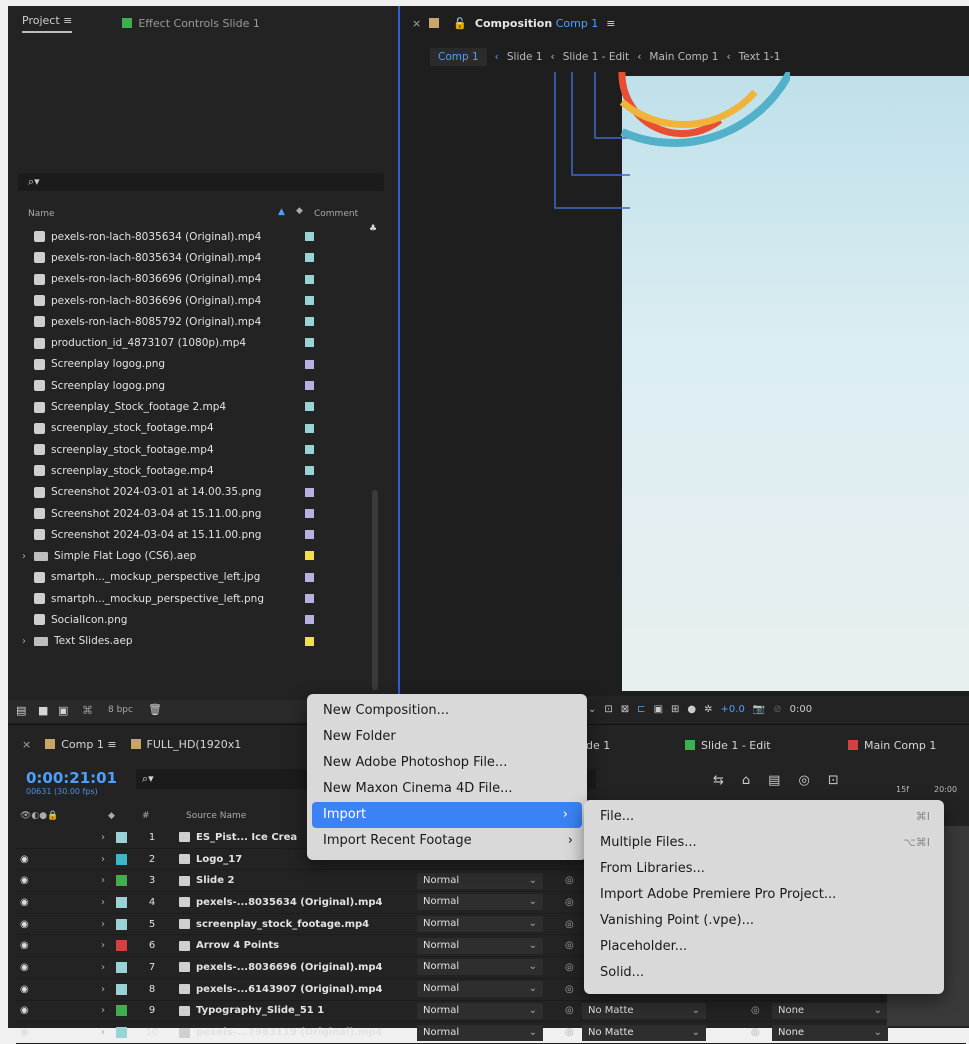 This screenshot has width=969, height=1044. Describe the element at coordinates (708, 709) in the screenshot. I see `exposure-reset-icon: ✲` at that location.